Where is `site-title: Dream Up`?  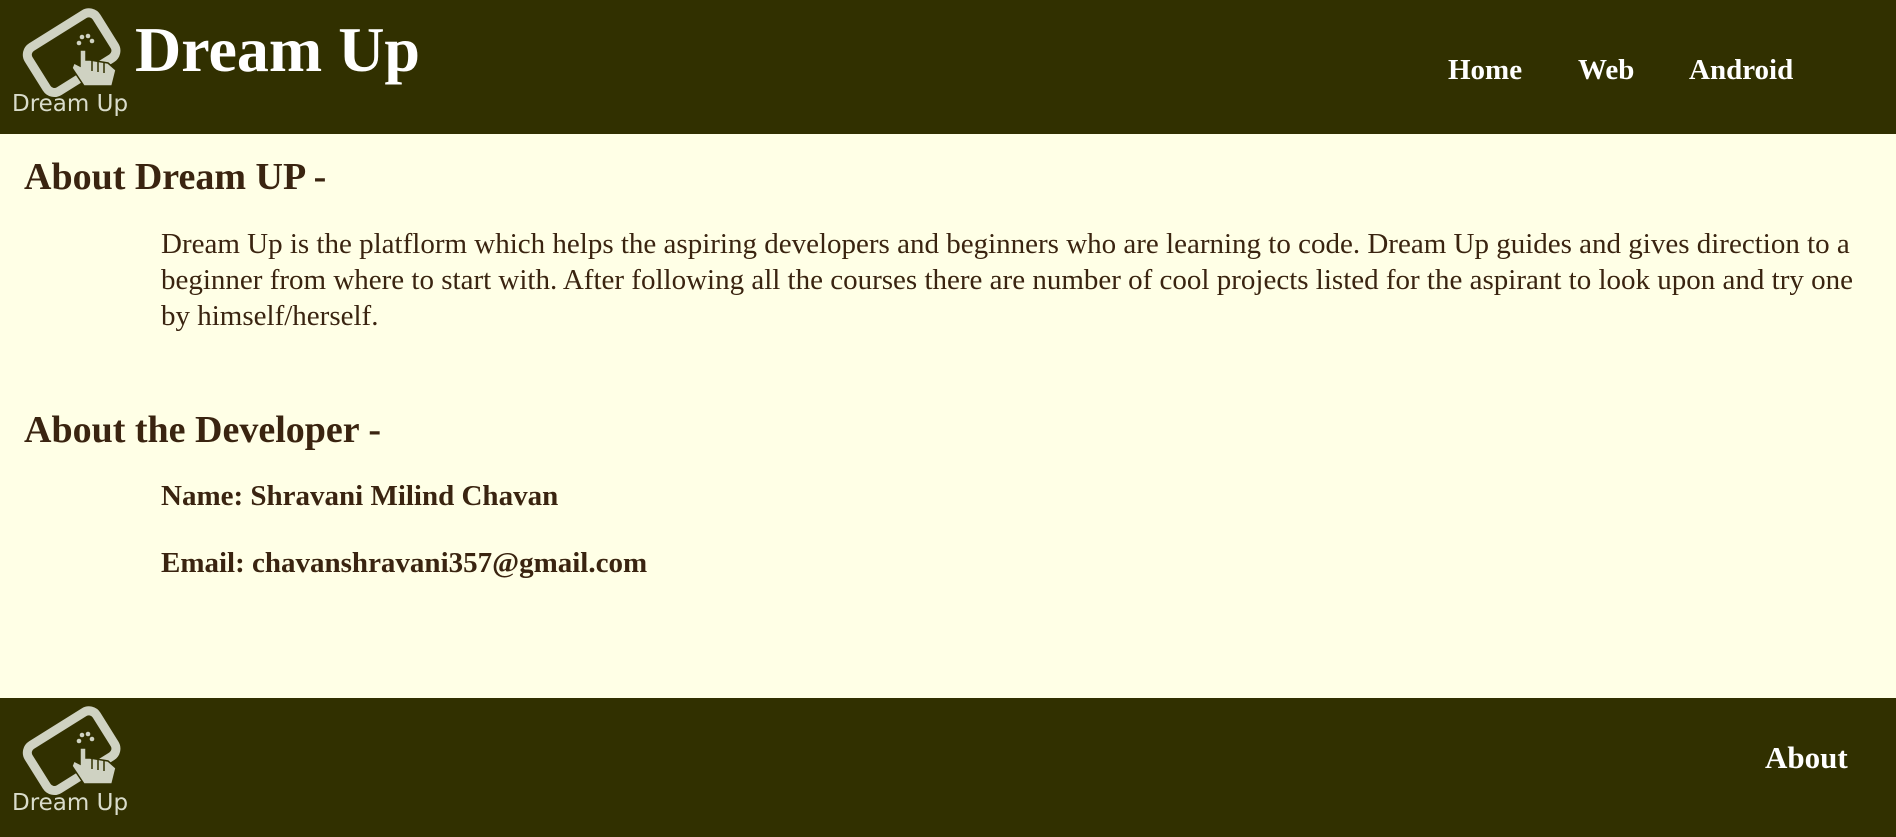
site-title: Dream Up is located at coordinates (277, 49).